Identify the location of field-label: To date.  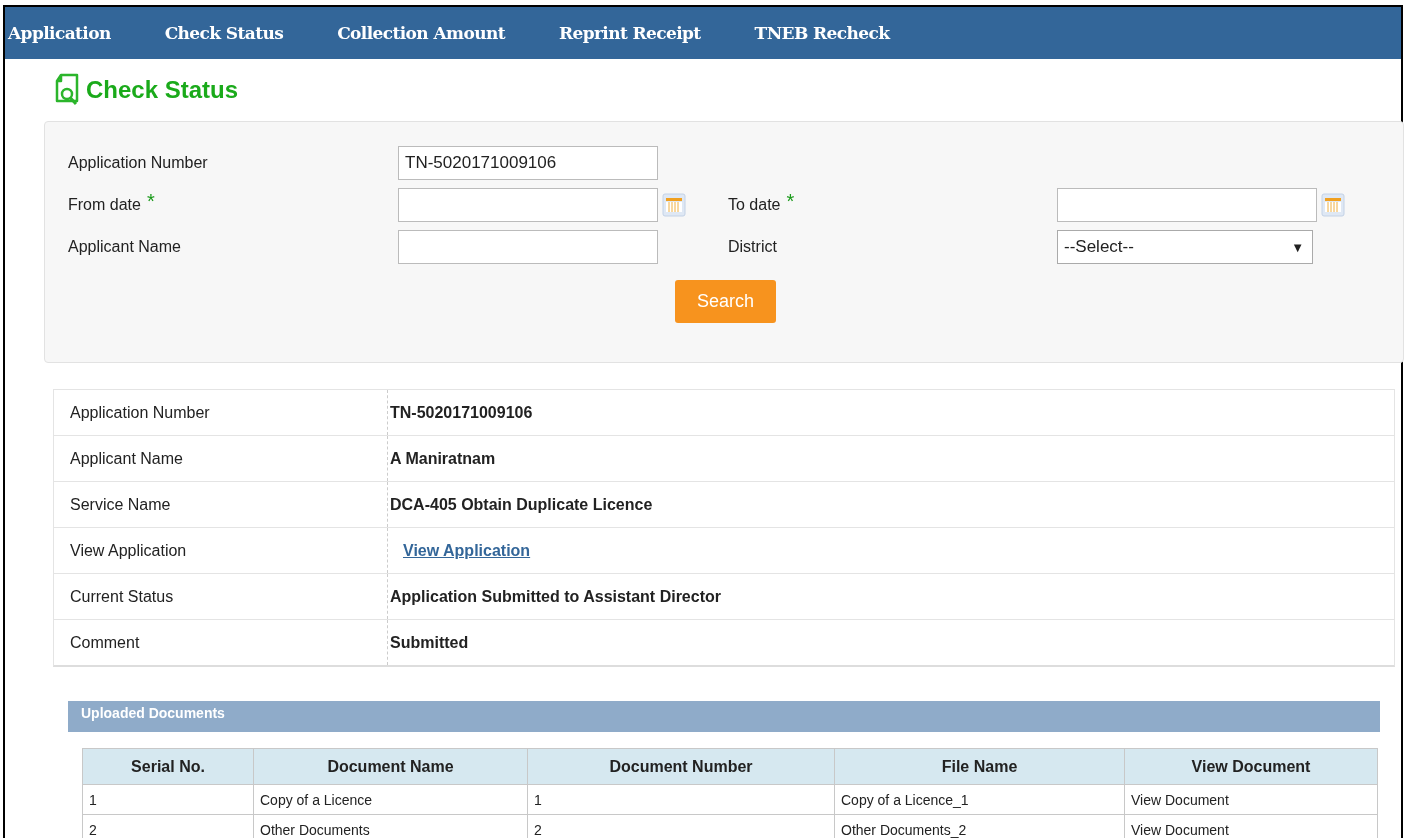
(754, 205).